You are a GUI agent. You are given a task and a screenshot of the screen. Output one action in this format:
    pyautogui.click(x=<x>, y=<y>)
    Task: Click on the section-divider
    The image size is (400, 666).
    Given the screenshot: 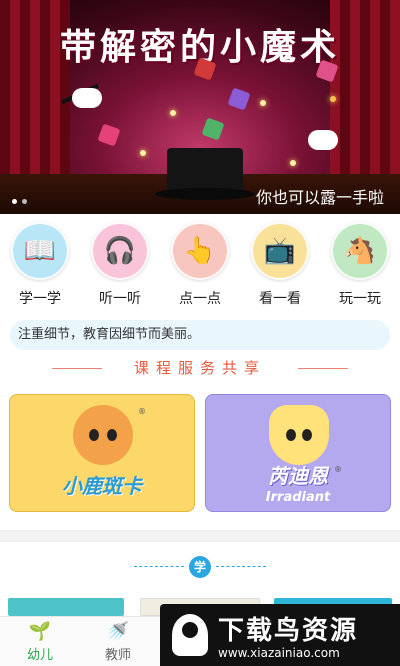 What is the action you would take?
    pyautogui.click(x=200, y=536)
    